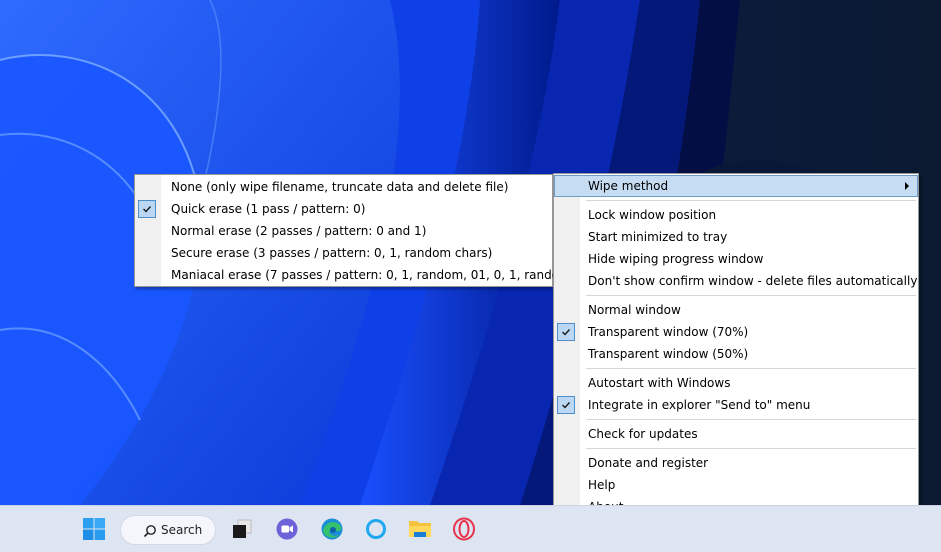 This screenshot has height=552, width=941. I want to click on taskbar: Search, so click(470, 528).